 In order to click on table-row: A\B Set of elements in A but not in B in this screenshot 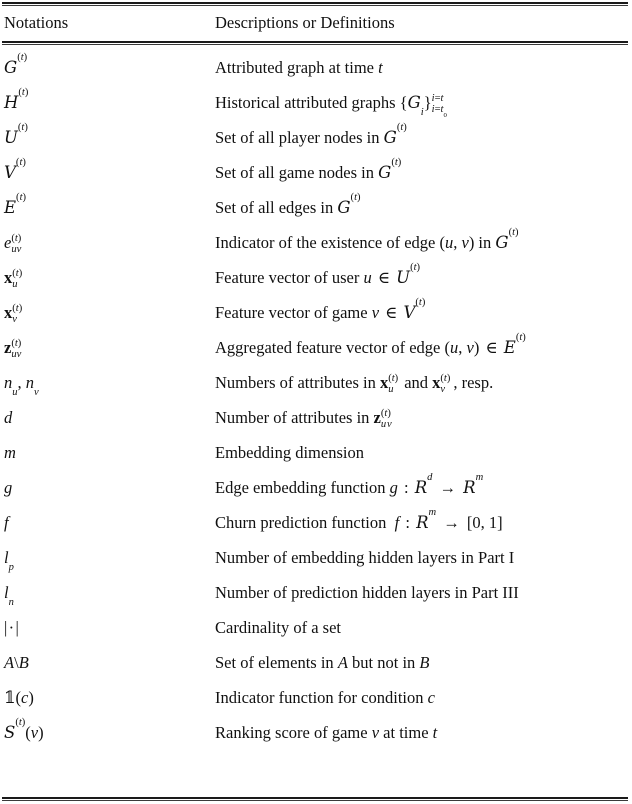, I will do `click(316, 662)`.